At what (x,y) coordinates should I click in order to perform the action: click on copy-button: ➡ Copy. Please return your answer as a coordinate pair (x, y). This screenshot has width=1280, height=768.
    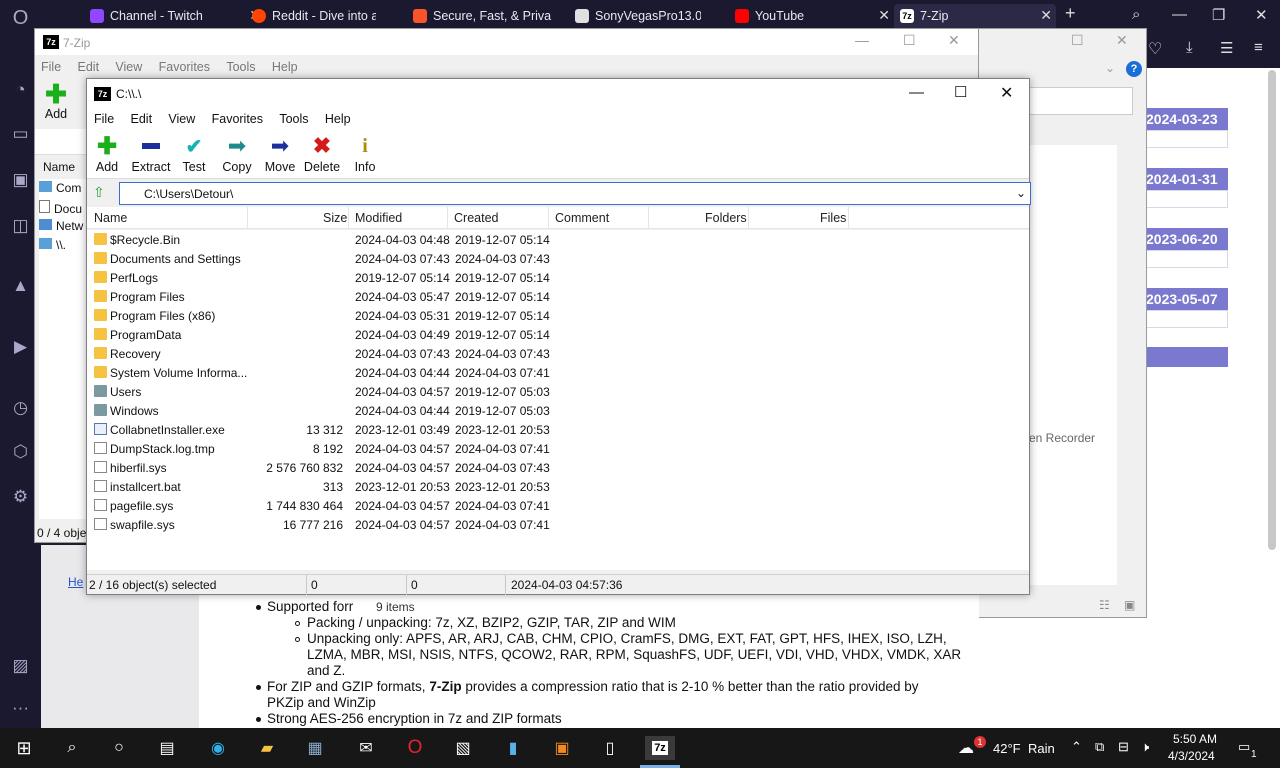
    Looking at the image, I should click on (237, 155).